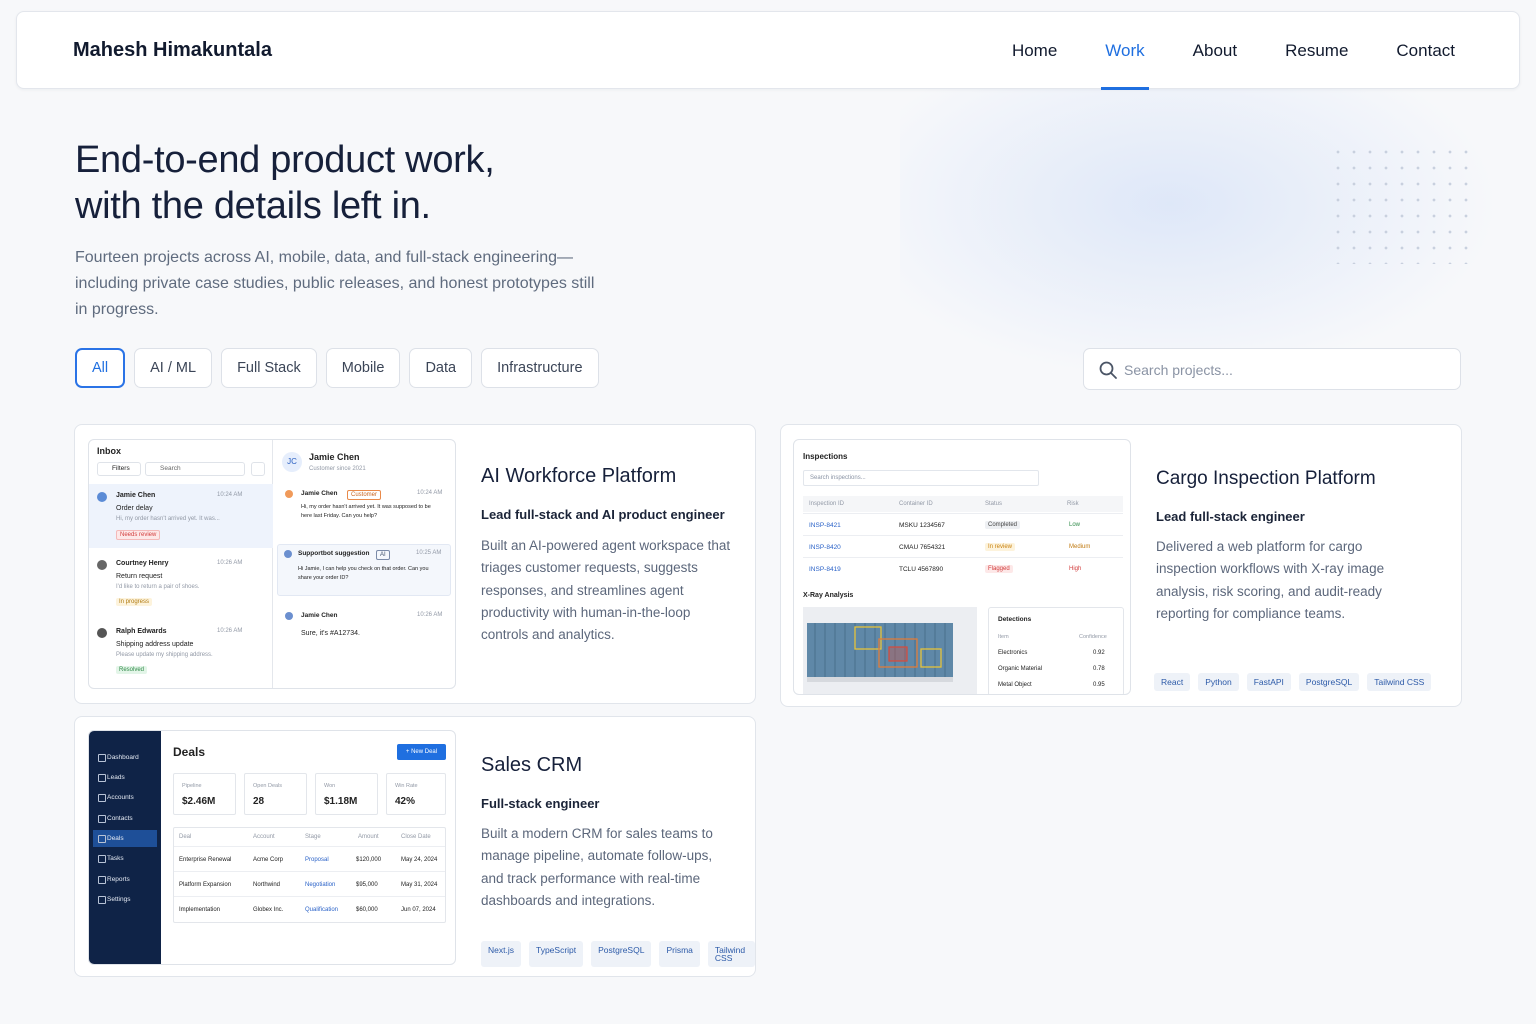  Describe the element at coordinates (125, 838) in the screenshot. I see `sidebar-item-deals: Deals` at that location.